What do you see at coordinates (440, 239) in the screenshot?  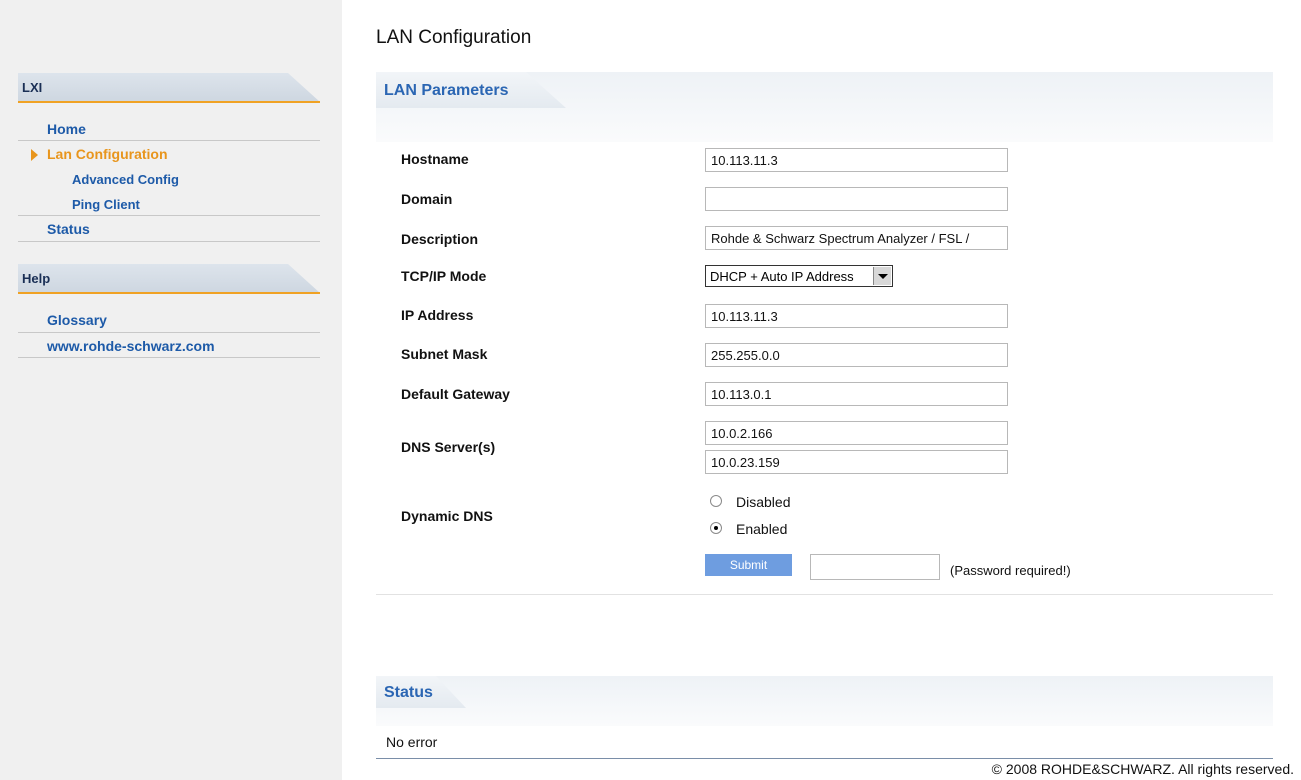 I see `description-label: Description` at bounding box center [440, 239].